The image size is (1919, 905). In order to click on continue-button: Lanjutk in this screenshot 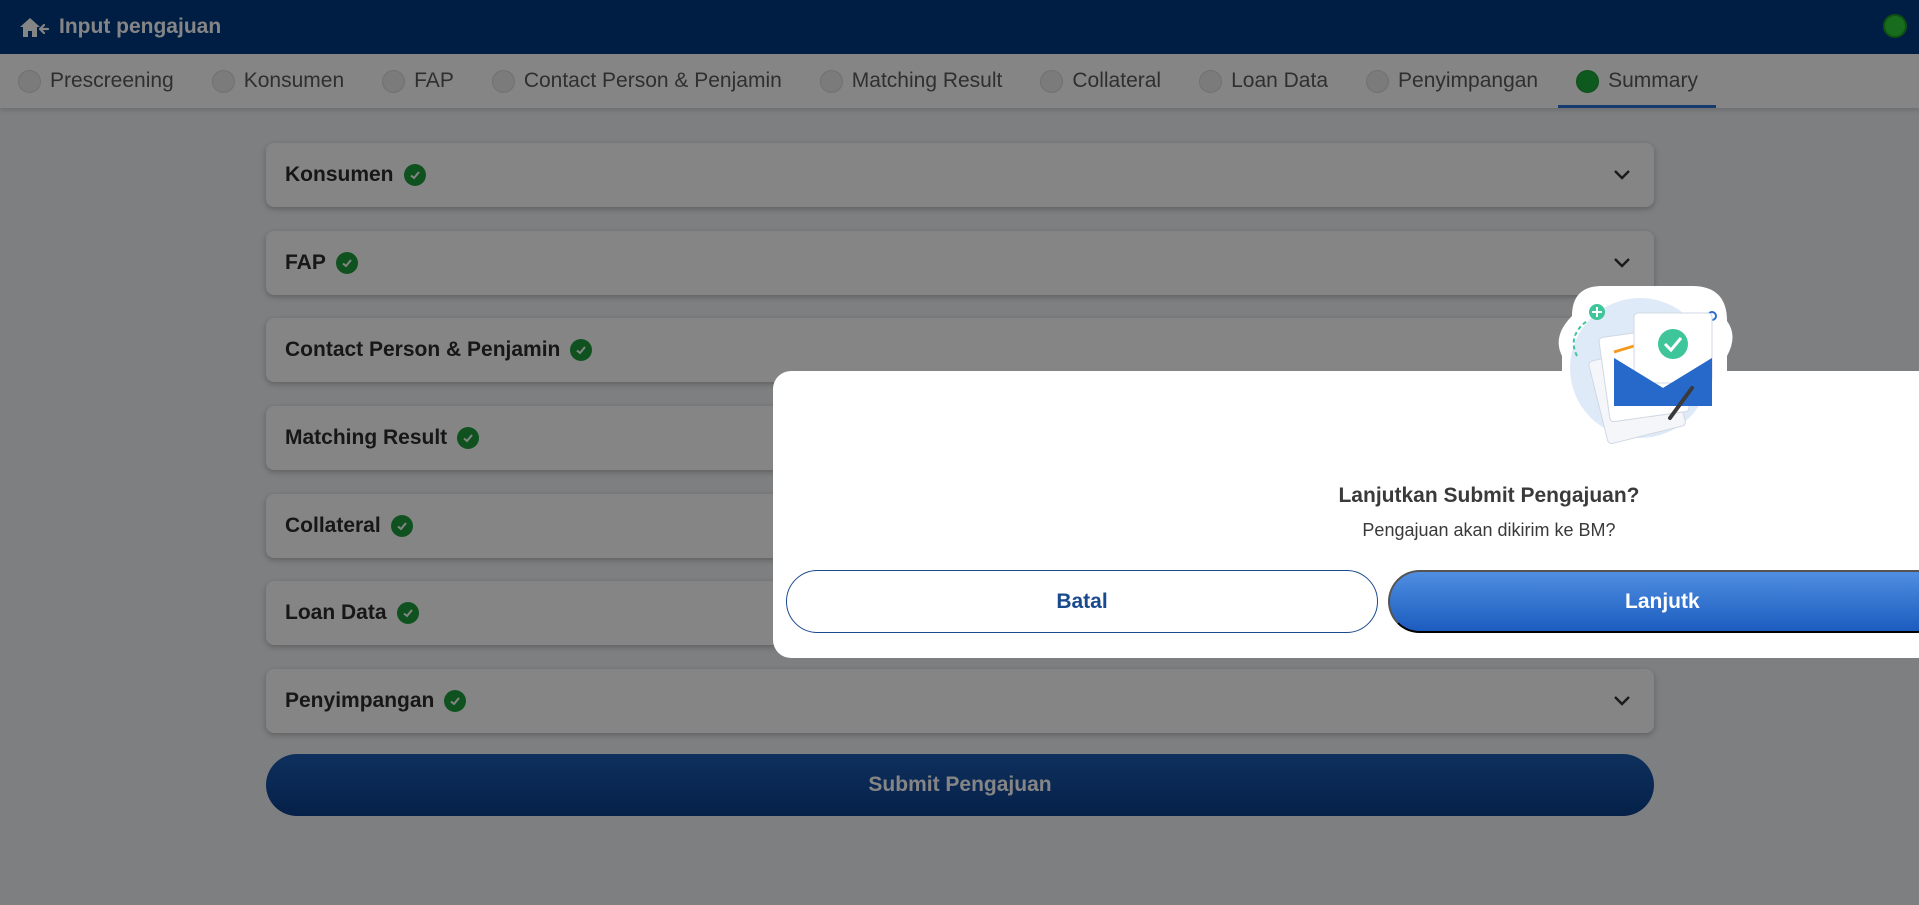, I will do `click(1653, 601)`.